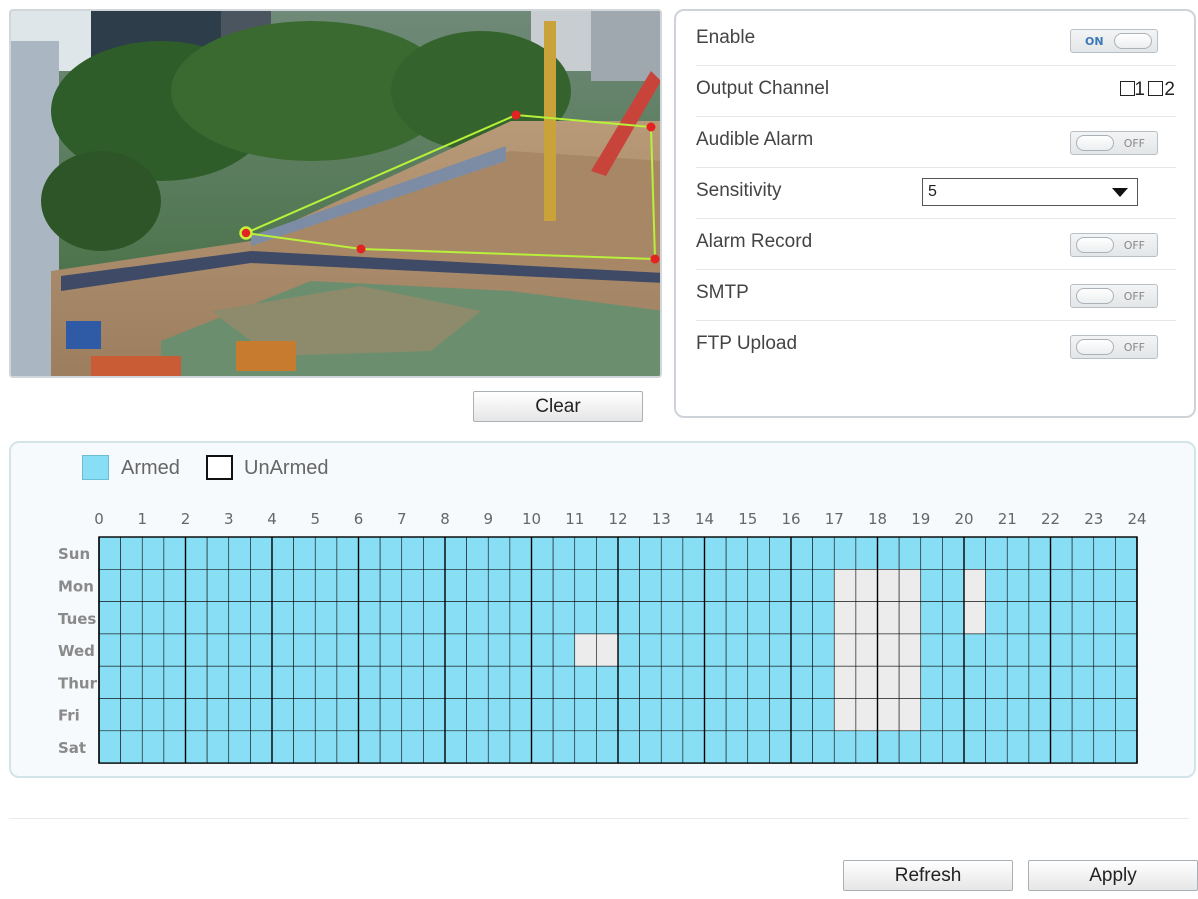  I want to click on alarm-record-toggle: OFF, so click(1114, 245).